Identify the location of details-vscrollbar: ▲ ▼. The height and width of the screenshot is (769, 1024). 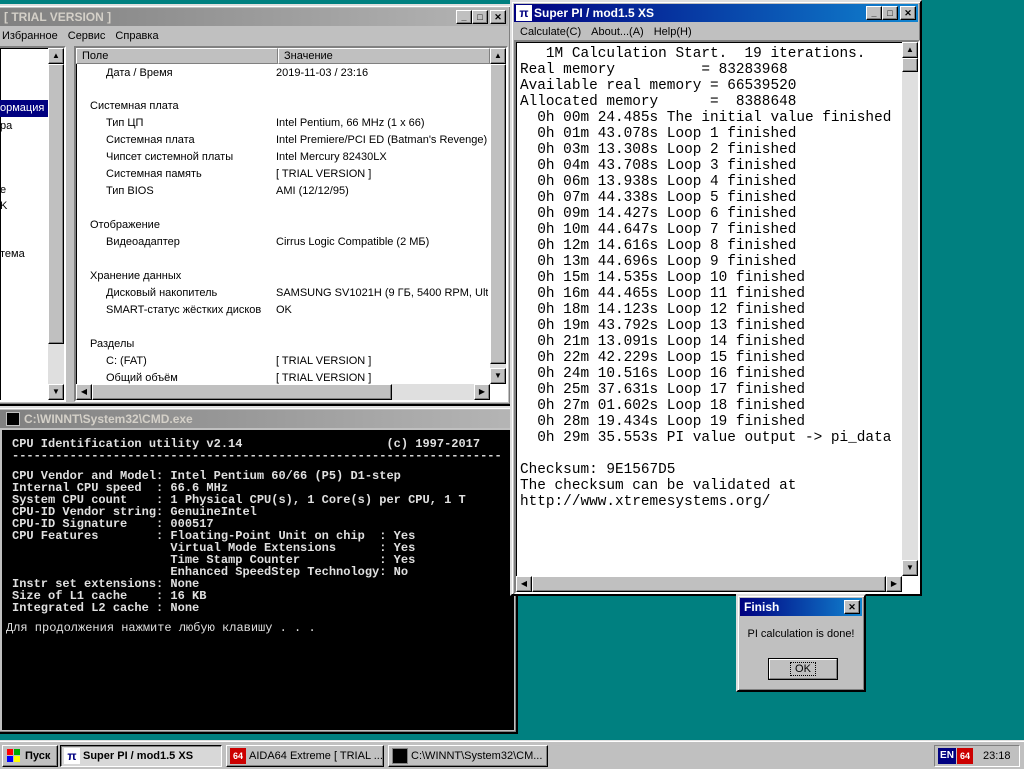
(498, 216).